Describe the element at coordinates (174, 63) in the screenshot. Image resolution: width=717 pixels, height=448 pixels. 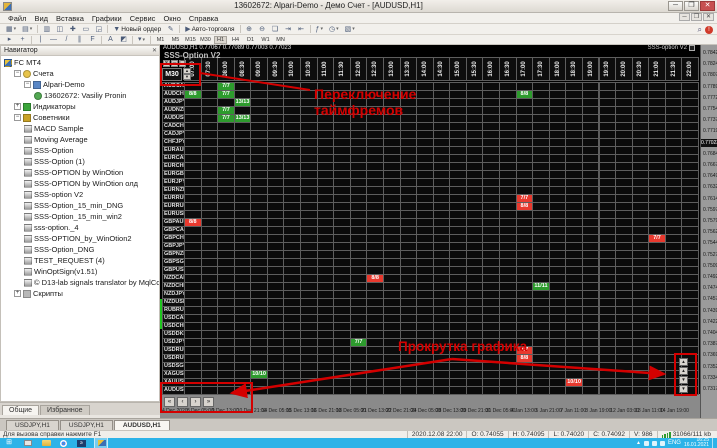
I see `panel-minimize-button: ─` at that location.